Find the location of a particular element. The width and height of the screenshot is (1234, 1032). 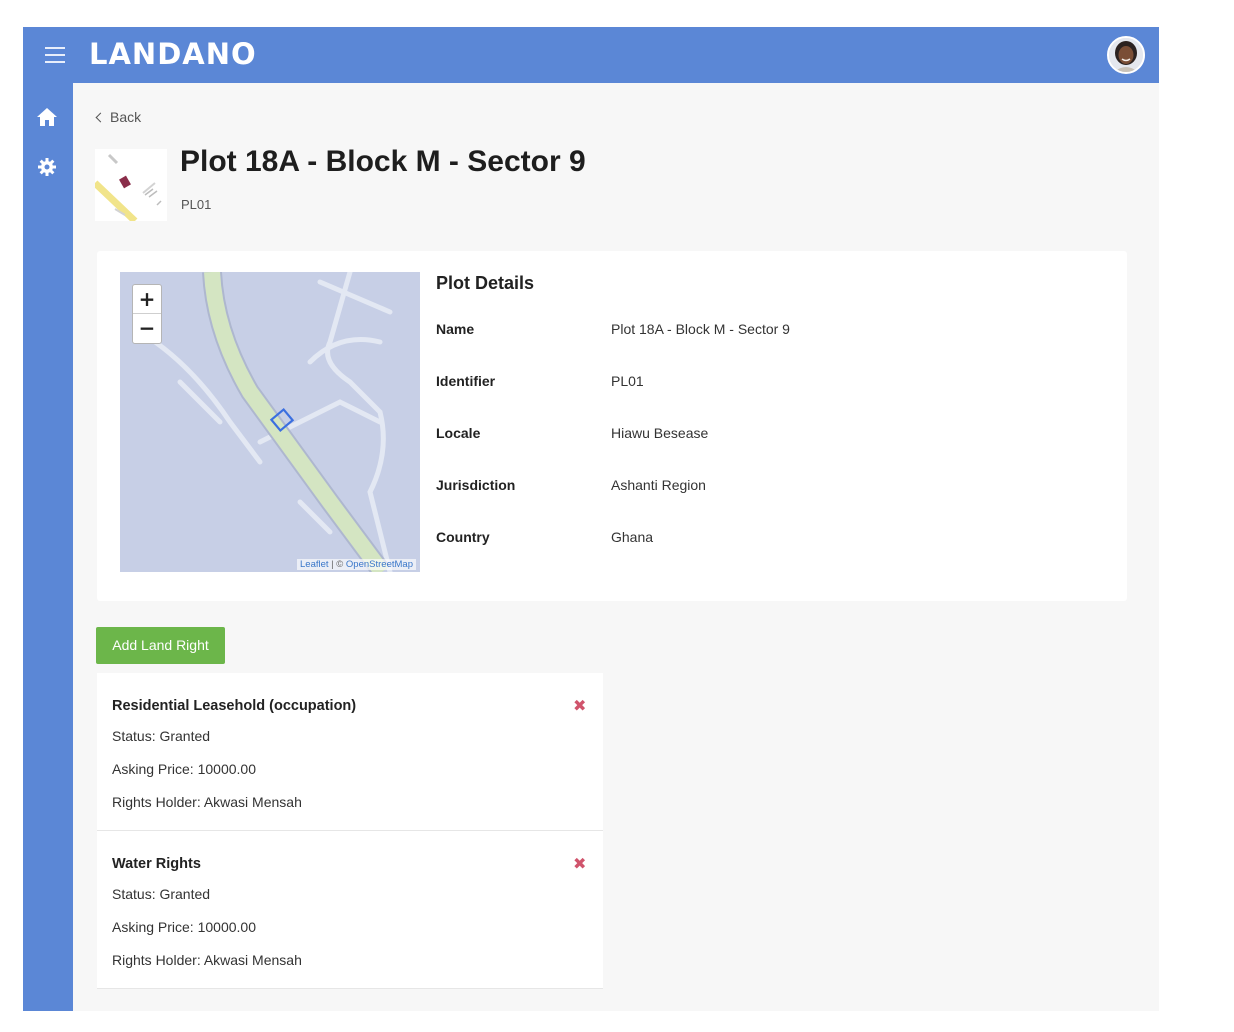

back-label: Back is located at coordinates (126, 117).